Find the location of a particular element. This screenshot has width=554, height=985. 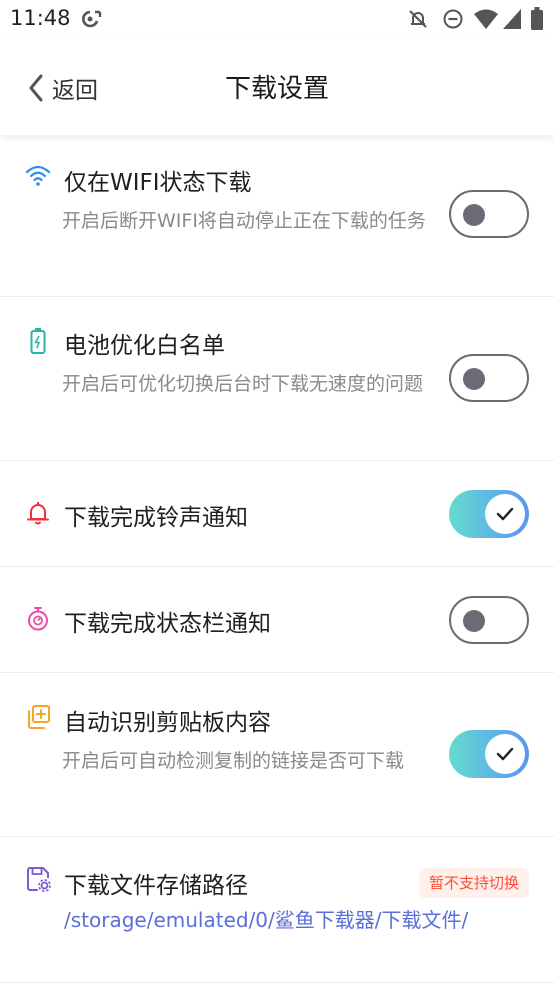

setting-title: 电池优化白名单 is located at coordinates (144, 346).